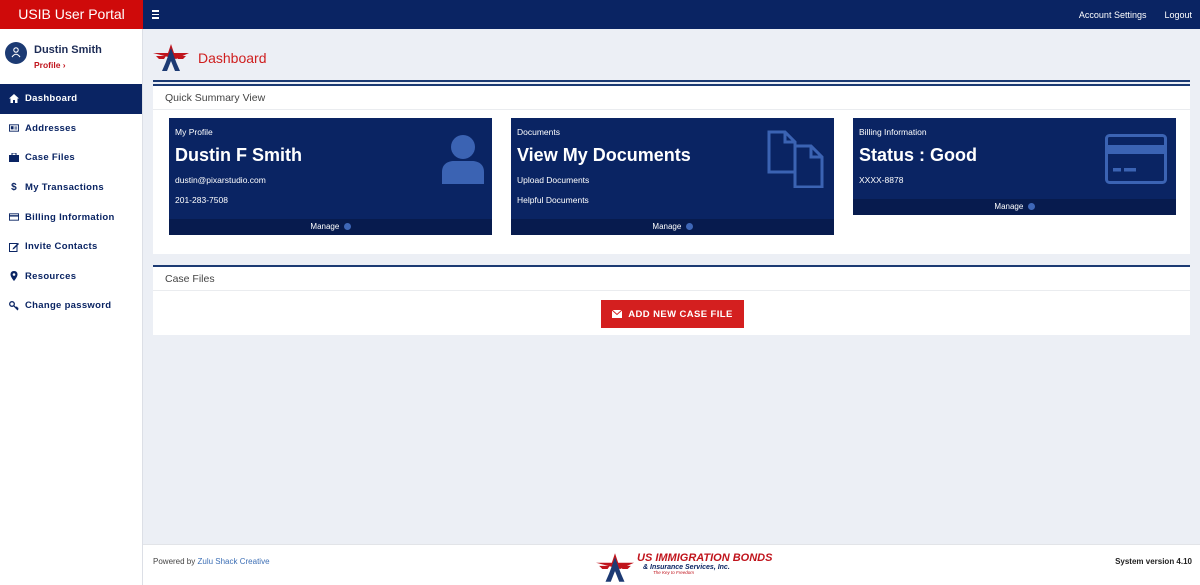 This screenshot has height=585, width=1200. What do you see at coordinates (68, 50) in the screenshot?
I see `user-name: Dustin Smith` at bounding box center [68, 50].